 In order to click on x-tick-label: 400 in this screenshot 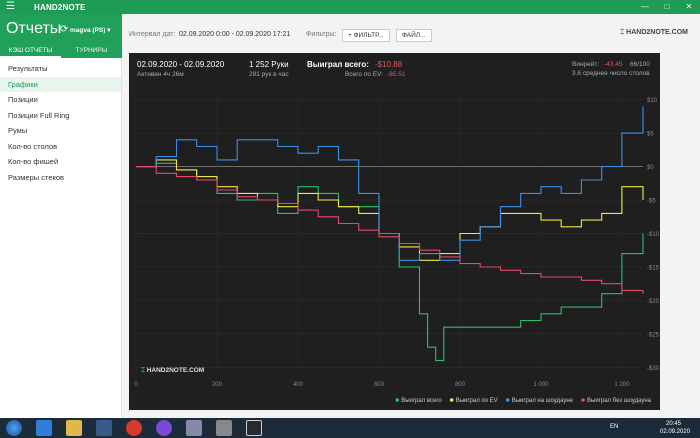, I will do `click(298, 385)`.